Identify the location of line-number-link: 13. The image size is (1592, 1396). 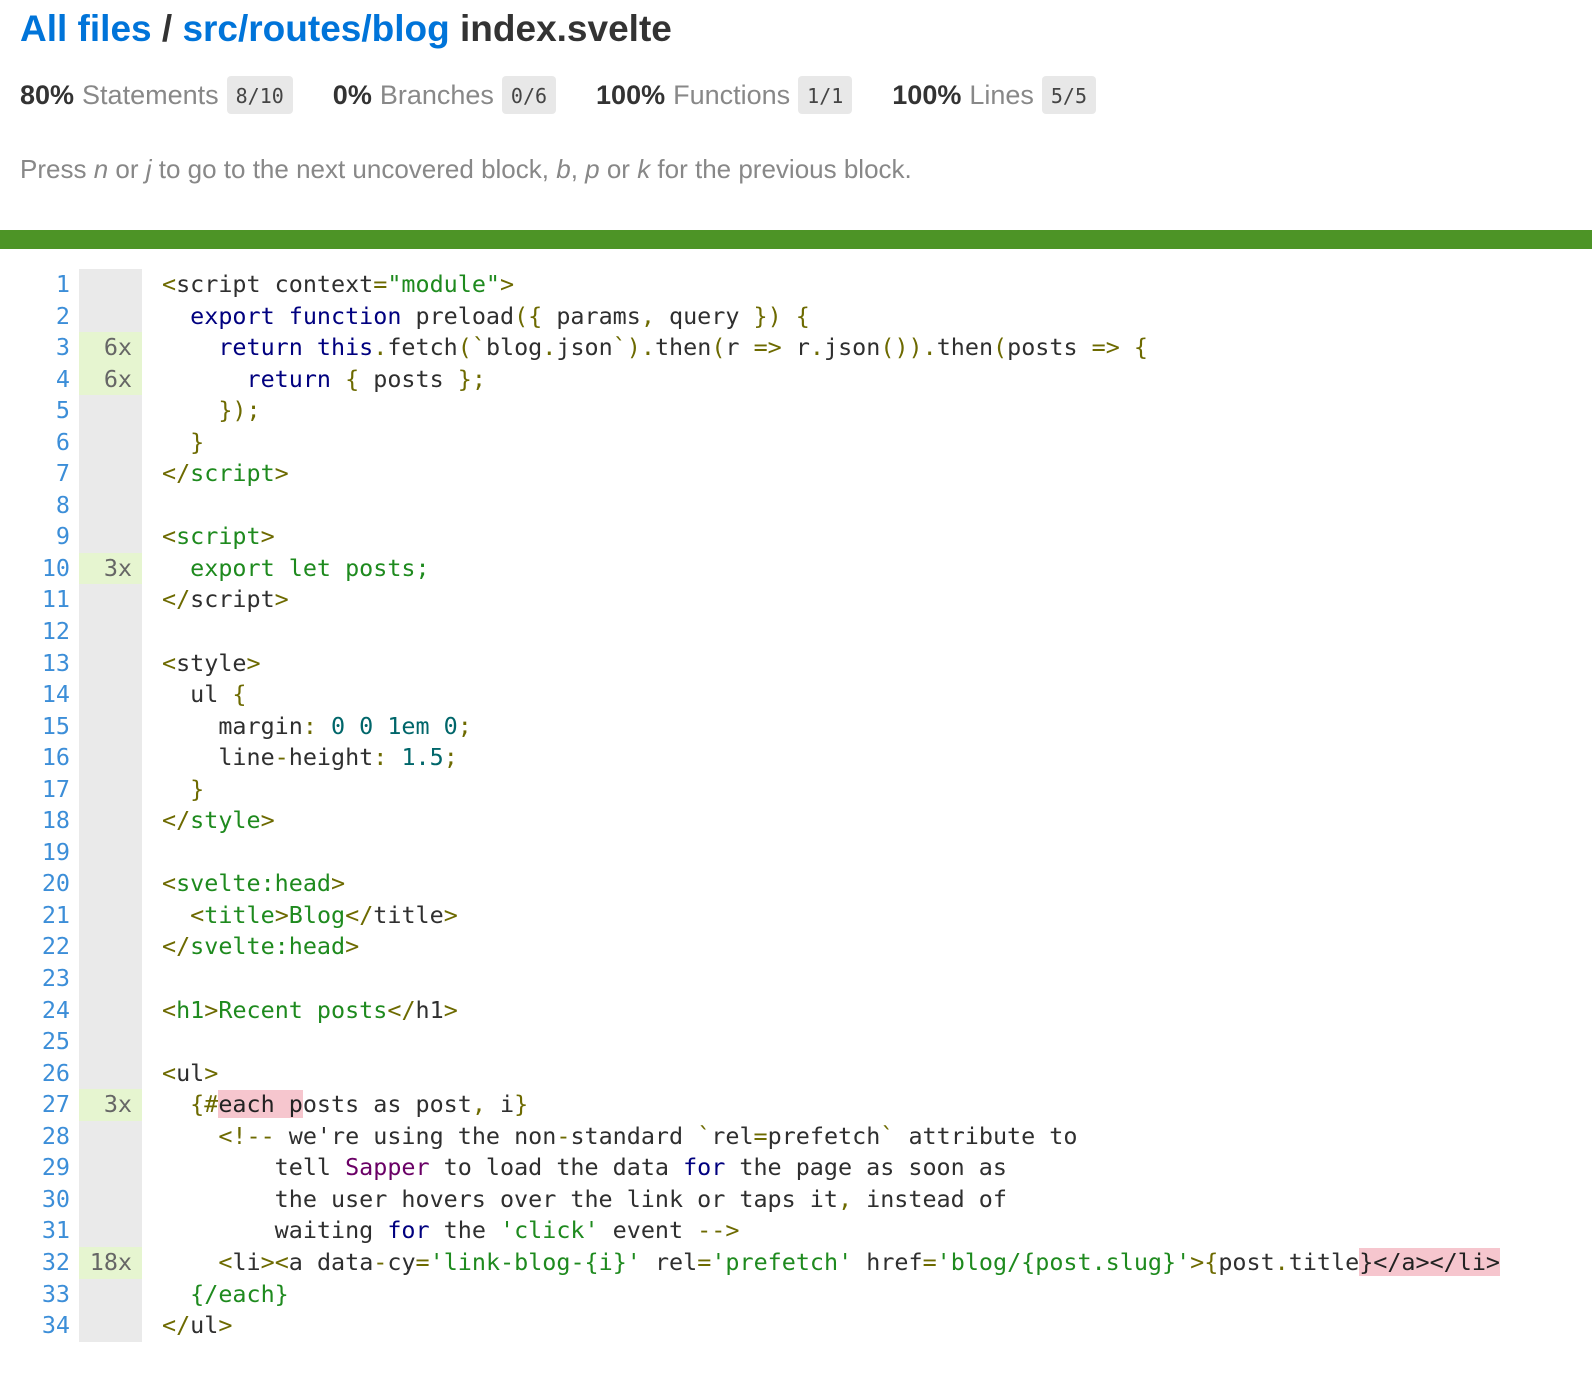
(35, 664).